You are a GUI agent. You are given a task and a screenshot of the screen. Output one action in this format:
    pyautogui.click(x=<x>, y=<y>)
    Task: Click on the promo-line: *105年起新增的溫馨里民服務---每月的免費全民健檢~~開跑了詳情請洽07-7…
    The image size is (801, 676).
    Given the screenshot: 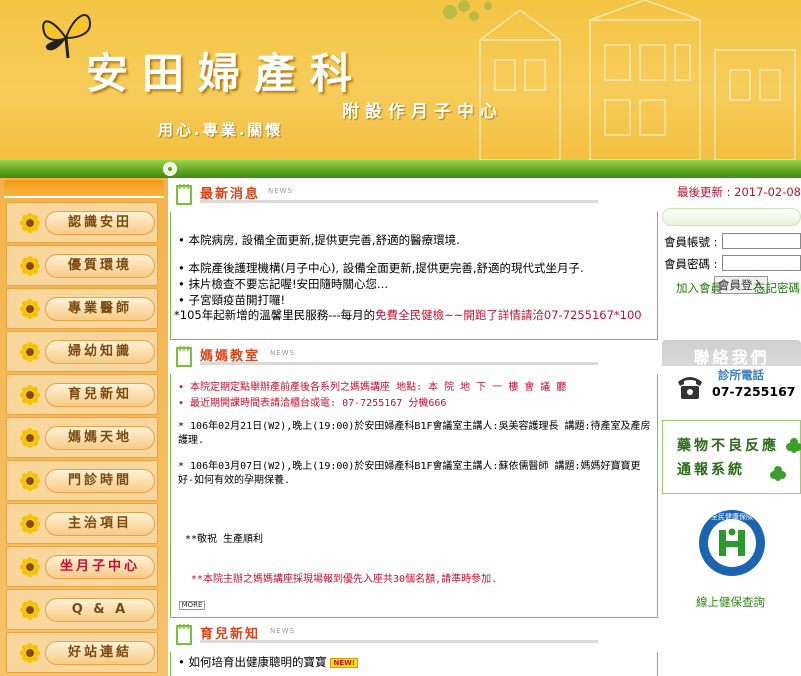 What is the action you would take?
    pyautogui.click(x=408, y=315)
    